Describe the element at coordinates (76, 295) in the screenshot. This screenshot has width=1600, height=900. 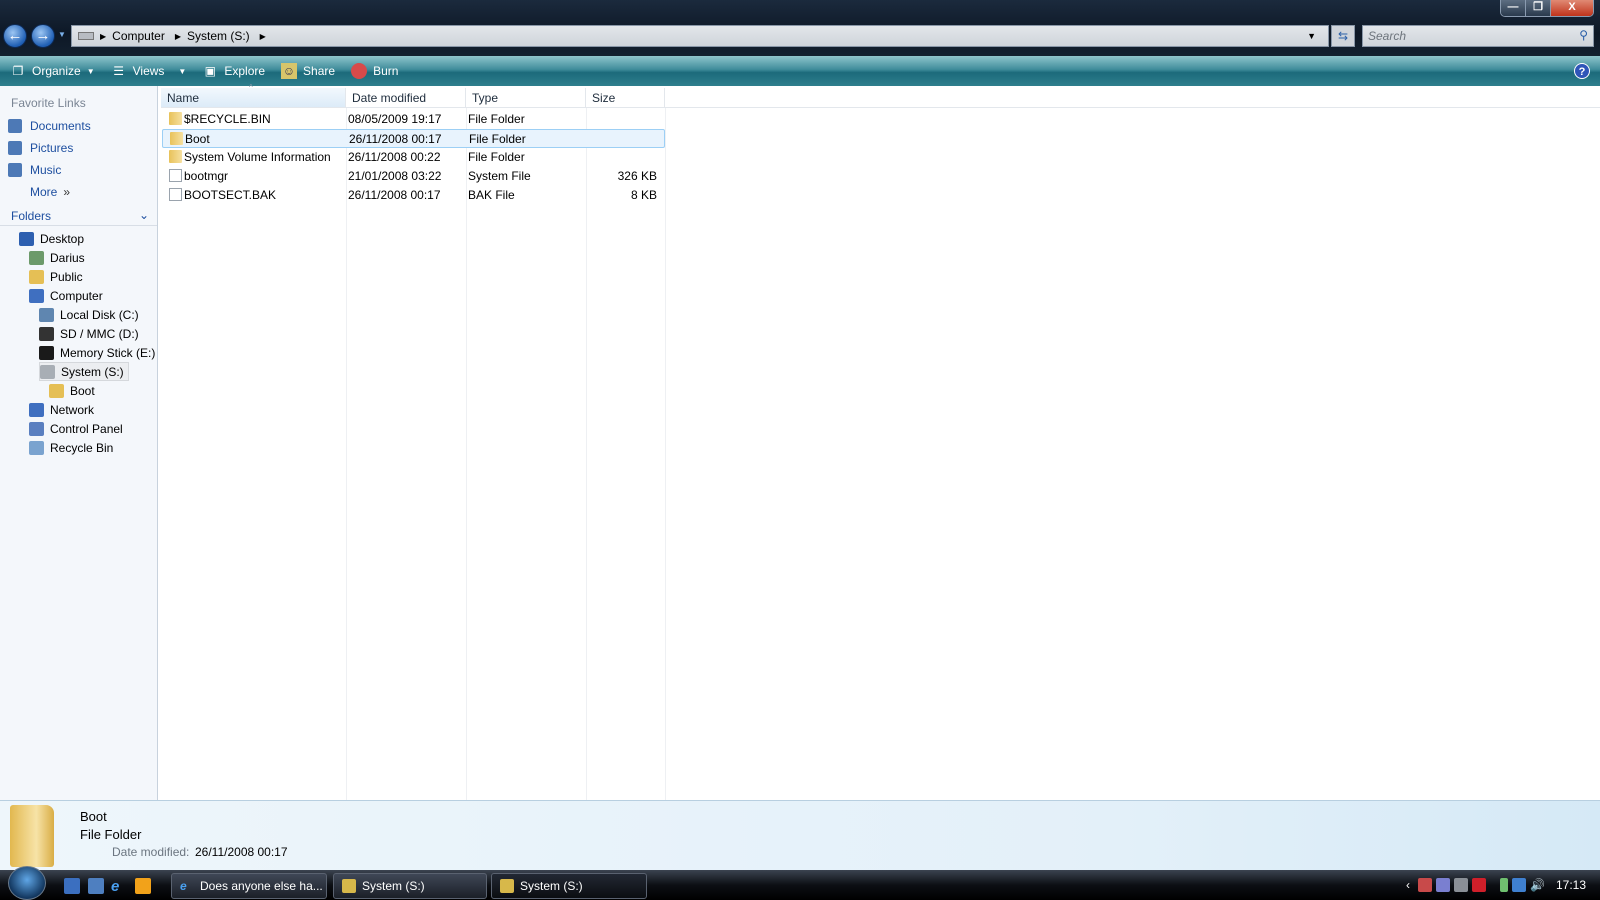
I see `tree-item-label: Computer` at that location.